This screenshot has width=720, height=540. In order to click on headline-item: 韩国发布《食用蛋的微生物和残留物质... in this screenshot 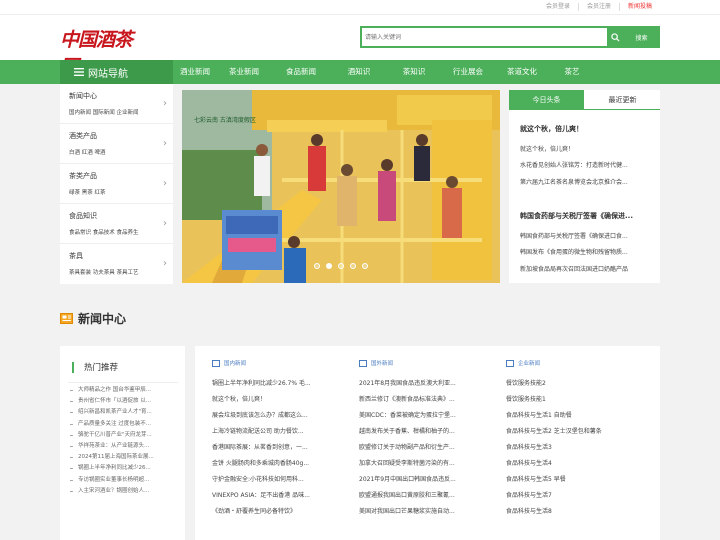, I will do `click(587, 251)`.